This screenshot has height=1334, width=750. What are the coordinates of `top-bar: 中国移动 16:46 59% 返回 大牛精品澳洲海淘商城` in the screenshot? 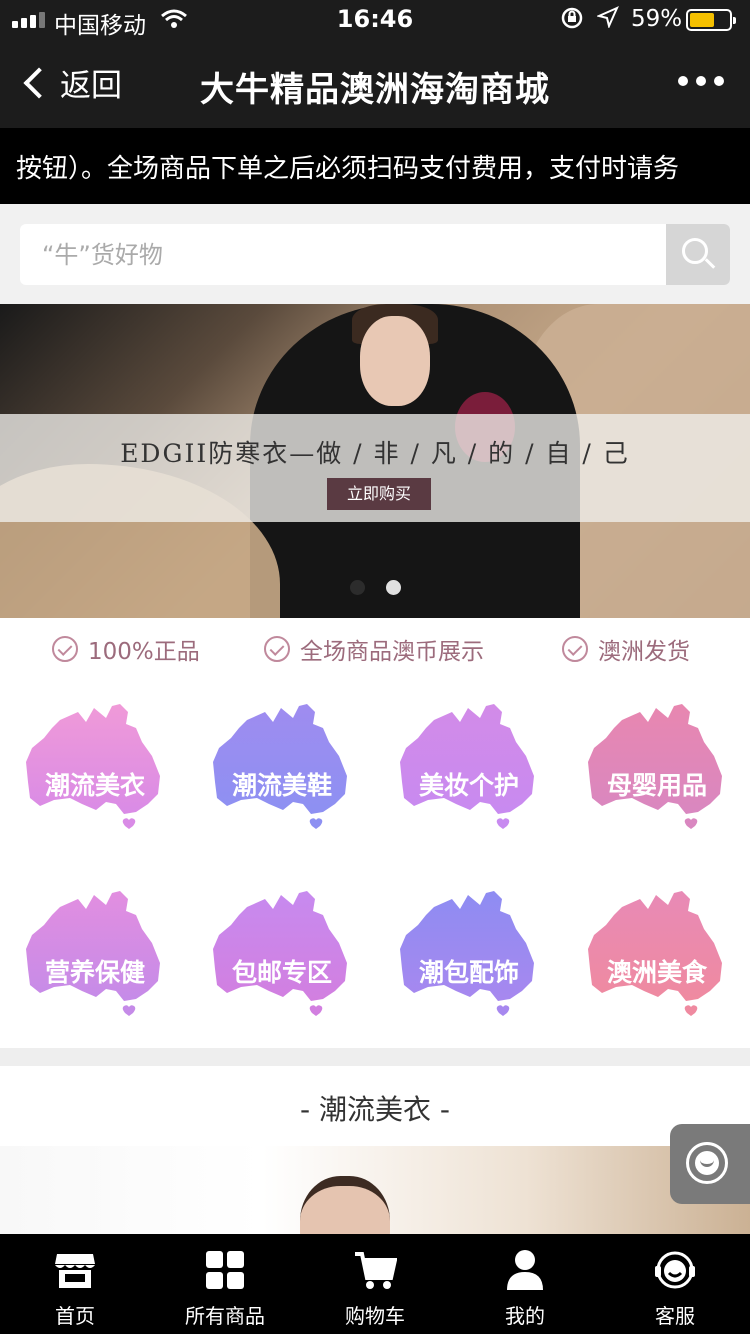 It's located at (375, 64).